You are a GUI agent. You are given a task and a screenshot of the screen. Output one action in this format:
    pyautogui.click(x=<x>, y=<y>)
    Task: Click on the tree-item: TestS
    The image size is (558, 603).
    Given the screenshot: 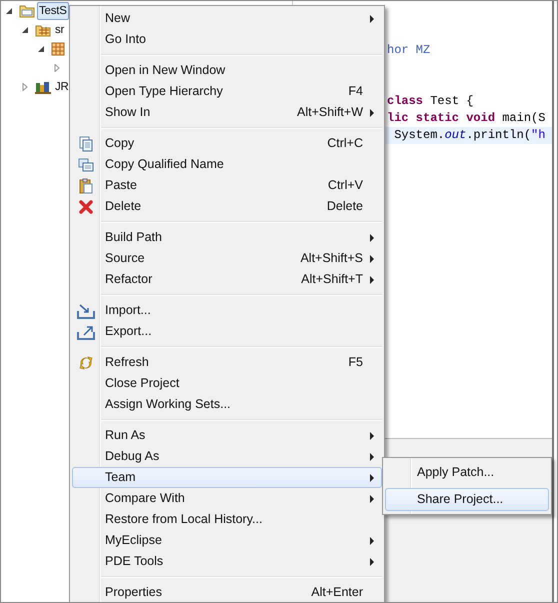 What is the action you would take?
    pyautogui.click(x=53, y=11)
    